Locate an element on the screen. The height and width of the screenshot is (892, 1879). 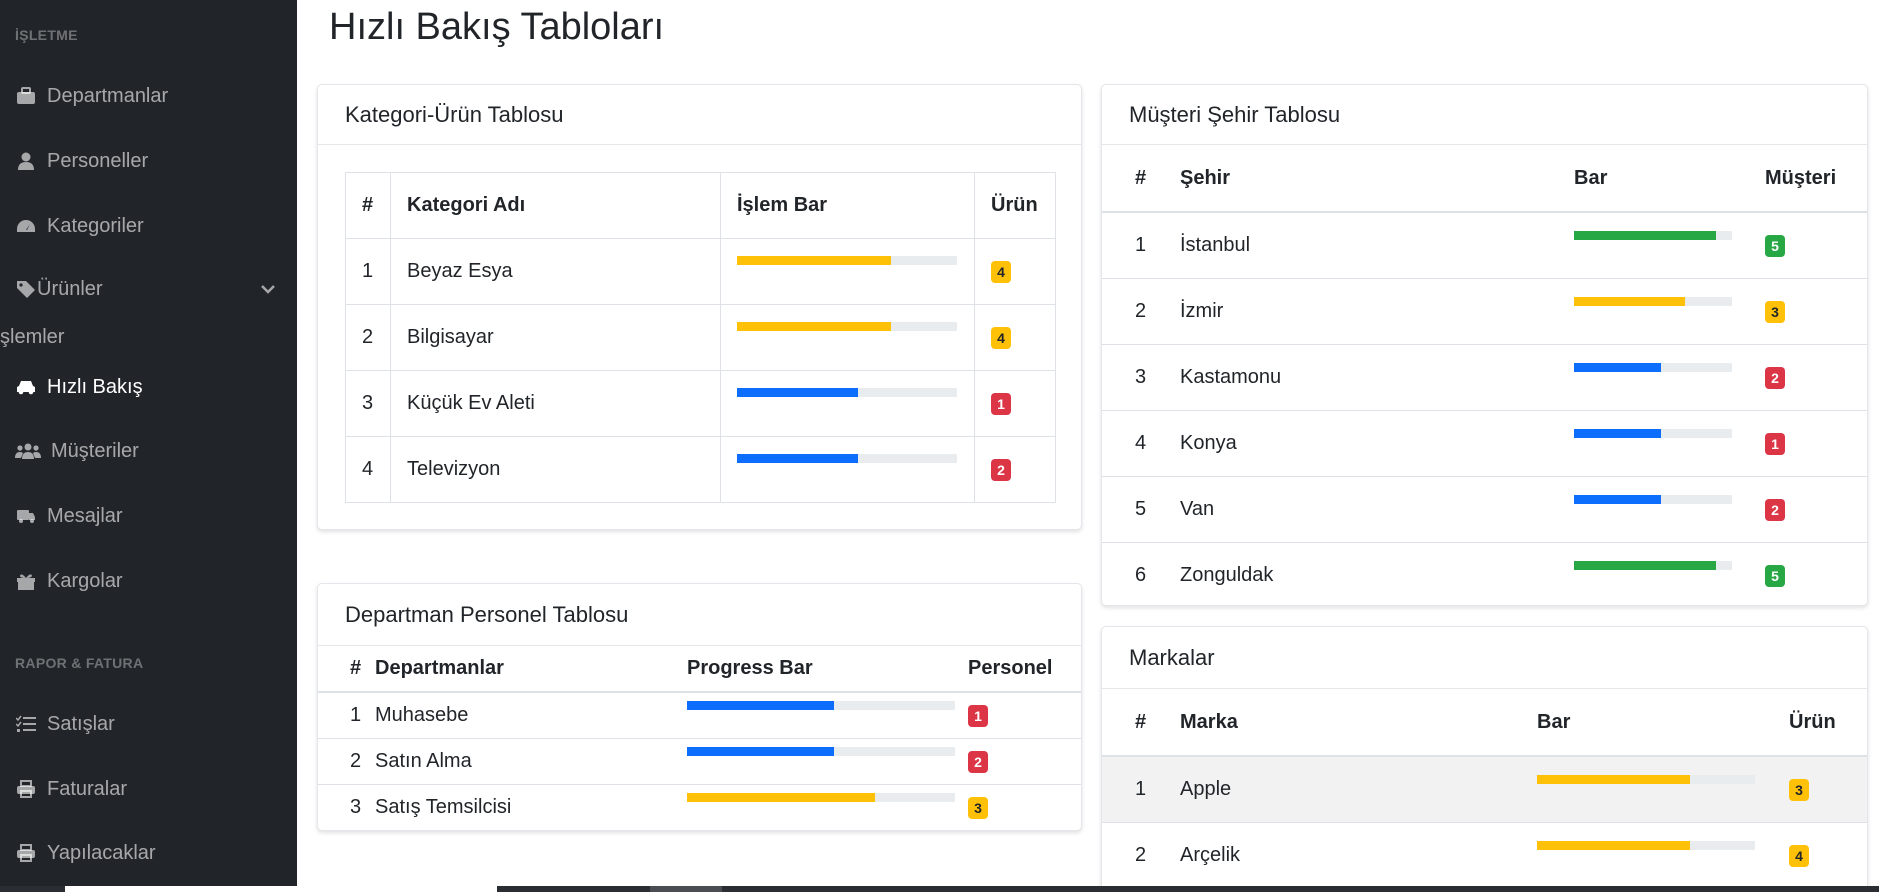
card-title: Müşteri Şehir Tablosu is located at coordinates (1484, 115).